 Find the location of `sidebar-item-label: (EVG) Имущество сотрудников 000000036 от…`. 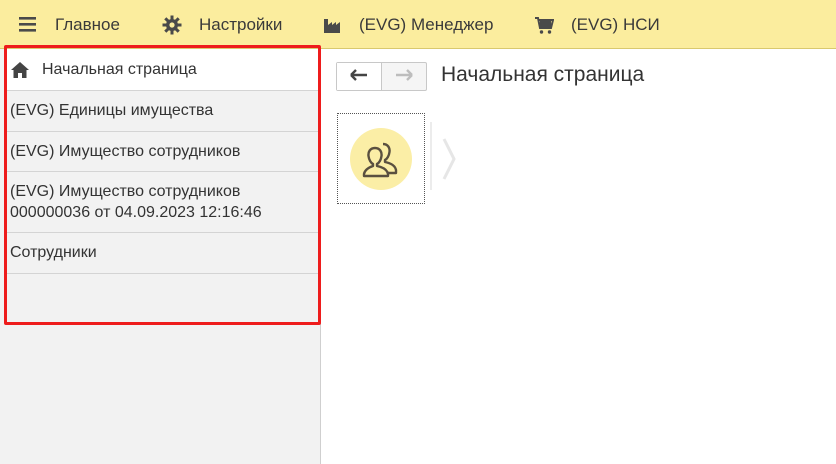

sidebar-item-label: (EVG) Имущество сотрудников 000000036 от… is located at coordinates (136, 202).